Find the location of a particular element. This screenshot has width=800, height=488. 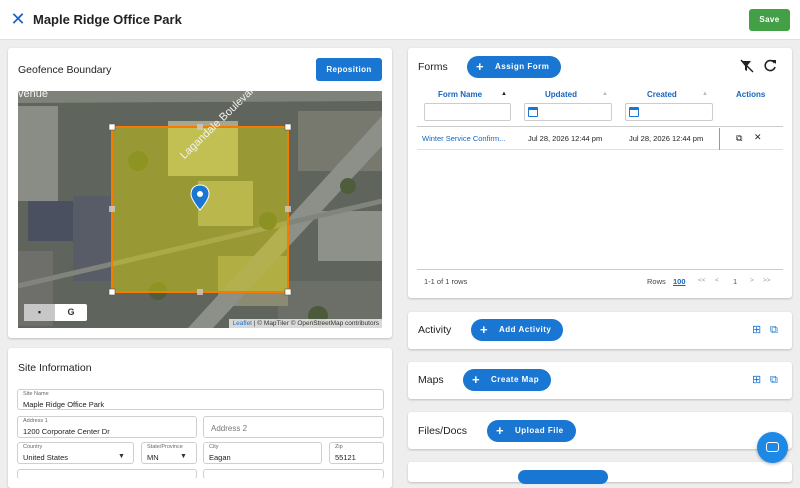

leaflet-link: Leaflet is located at coordinates (242, 323).